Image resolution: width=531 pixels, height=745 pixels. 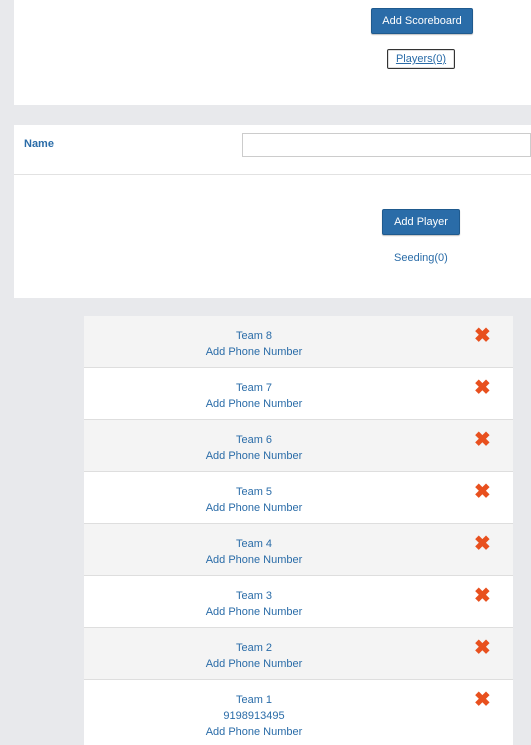 I want to click on team-row: Team 6 Add Phone Number ✖, so click(x=298, y=446).